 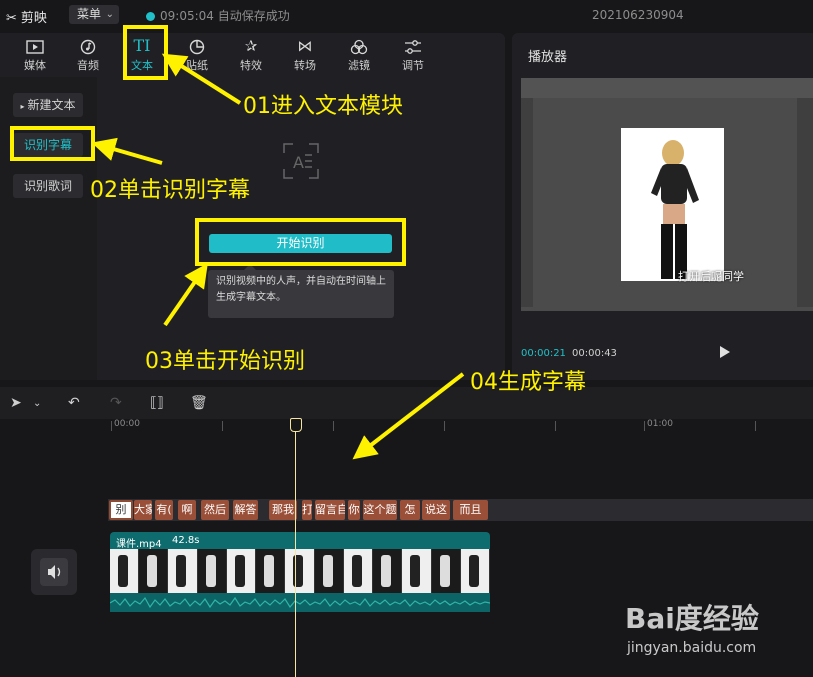 What do you see at coordinates (408, 416) in the screenshot?
I see `arrow-step4` at bounding box center [408, 416].